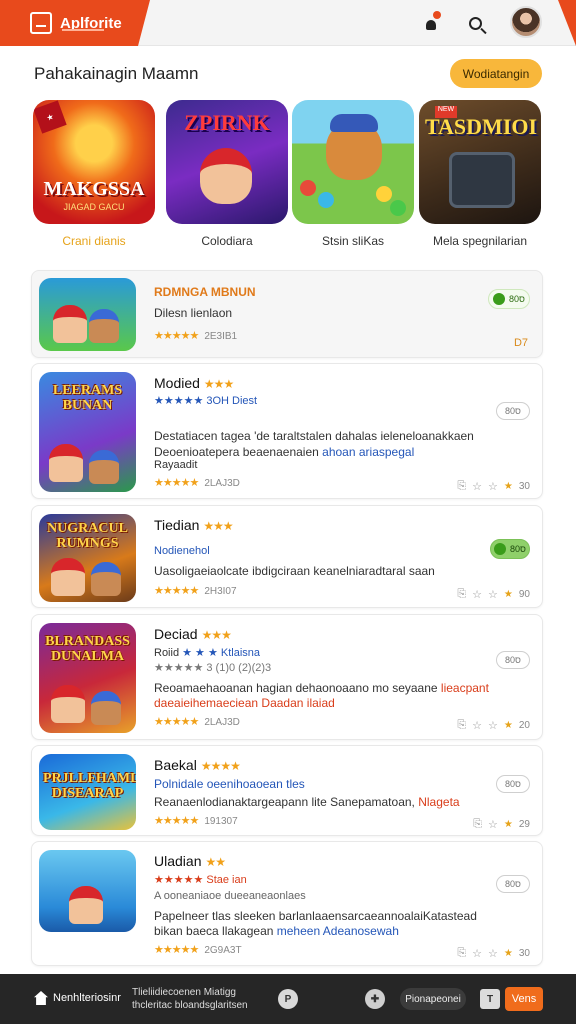 This screenshot has height=1024, width=576. I want to click on featured-tile: ★ MAKGSSA JIAGAD GACU, so click(94, 162).